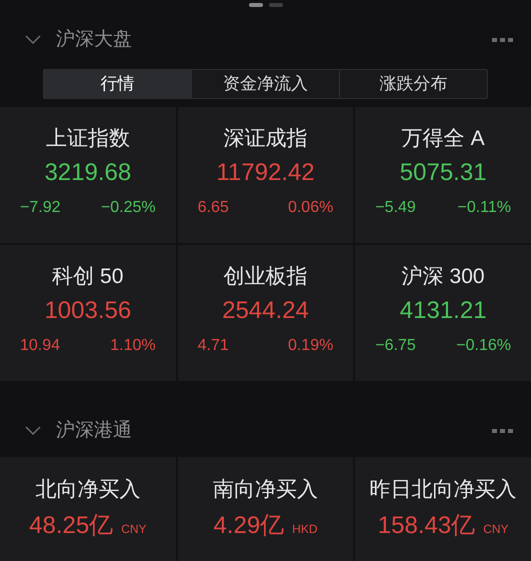  What do you see at coordinates (213, 208) in the screenshot?
I see `change-value: 6.65` at bounding box center [213, 208].